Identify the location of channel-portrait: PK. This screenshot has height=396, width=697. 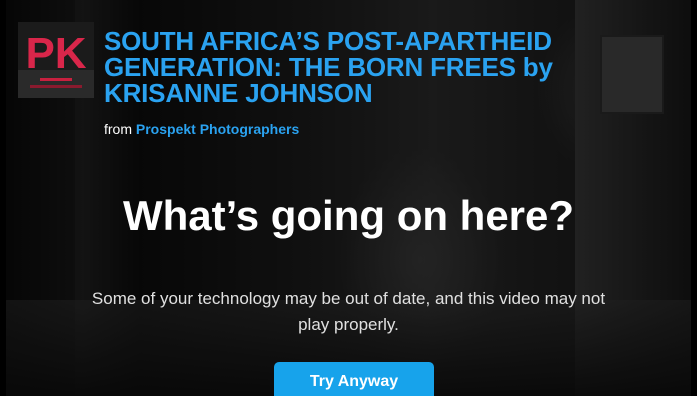
(56, 60).